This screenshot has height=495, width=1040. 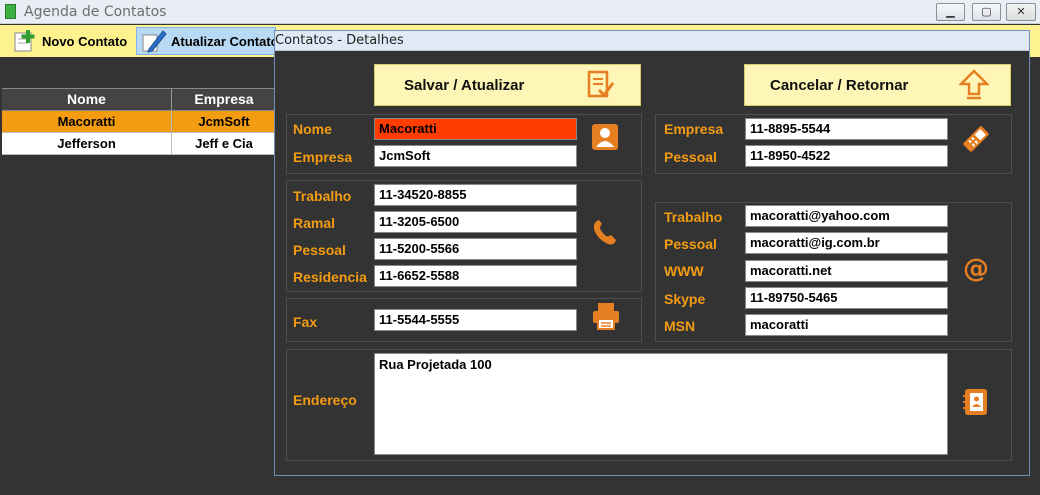 What do you see at coordinates (606, 318) in the screenshot?
I see `printer-icon` at bounding box center [606, 318].